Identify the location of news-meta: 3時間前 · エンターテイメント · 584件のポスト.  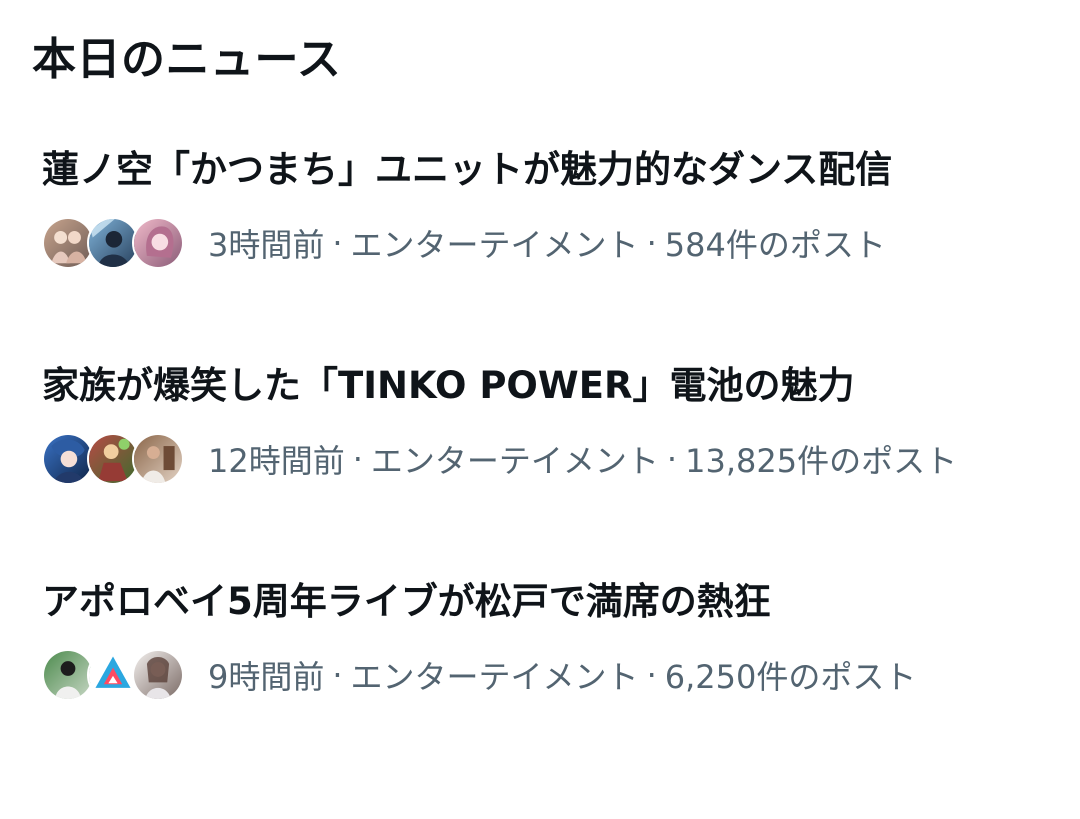
(464, 243).